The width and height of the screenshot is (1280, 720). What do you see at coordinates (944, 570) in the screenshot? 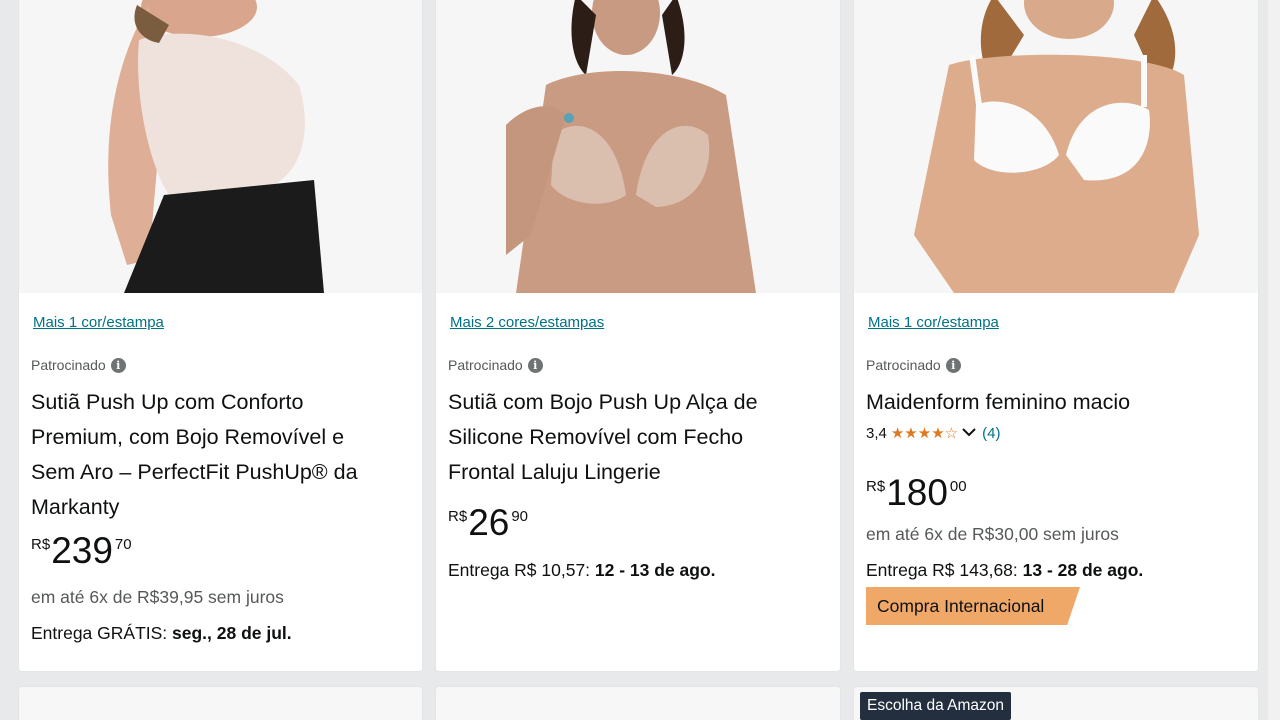
I see `delivery-prefix: Entrega R$ 143,68:` at bounding box center [944, 570].